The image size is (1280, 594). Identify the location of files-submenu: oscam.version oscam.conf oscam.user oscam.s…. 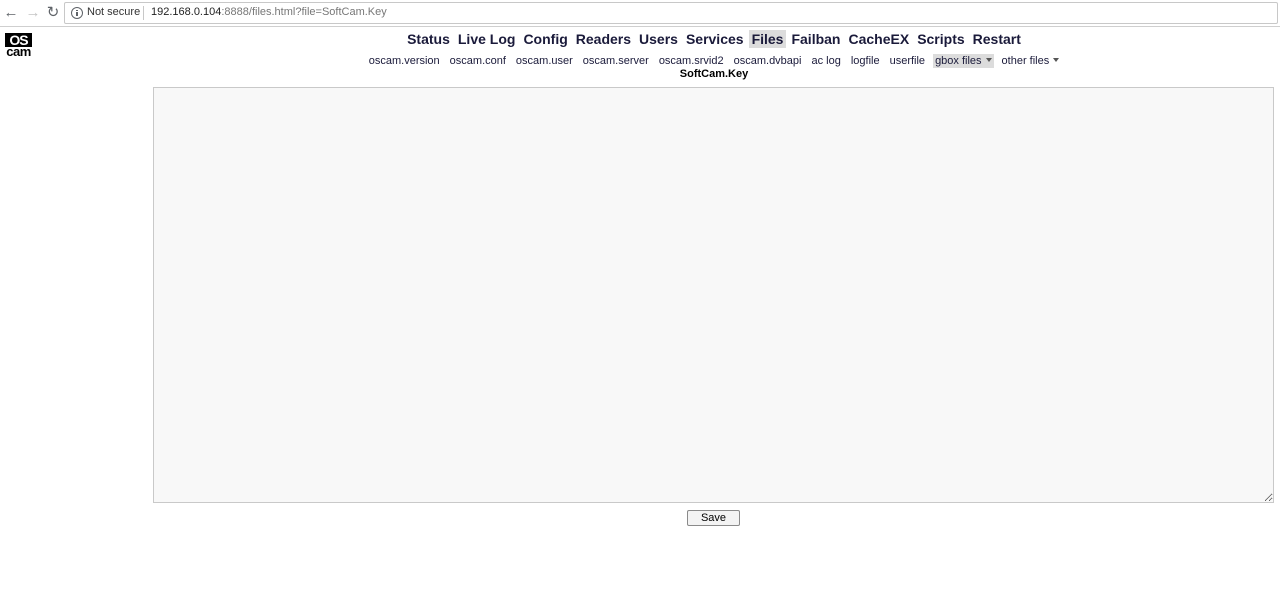
(640, 60).